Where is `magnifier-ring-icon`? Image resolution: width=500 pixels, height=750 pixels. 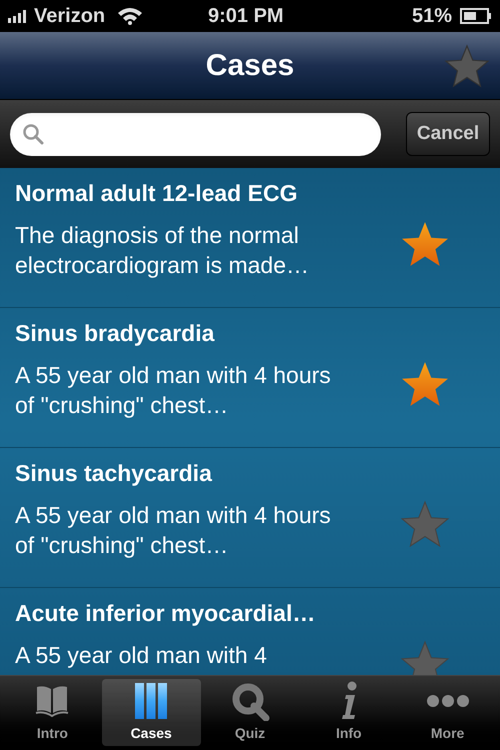 magnifier-ring-icon is located at coordinates (250, 701).